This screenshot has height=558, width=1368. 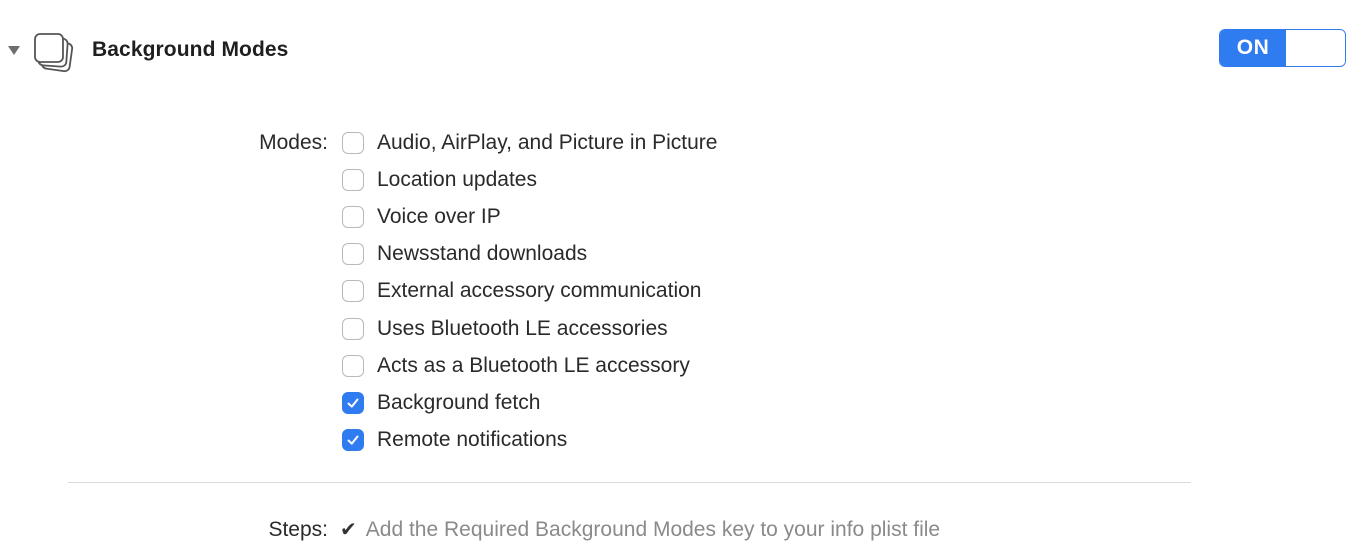 I want to click on stacked-windows-icon, so click(x=57, y=52).